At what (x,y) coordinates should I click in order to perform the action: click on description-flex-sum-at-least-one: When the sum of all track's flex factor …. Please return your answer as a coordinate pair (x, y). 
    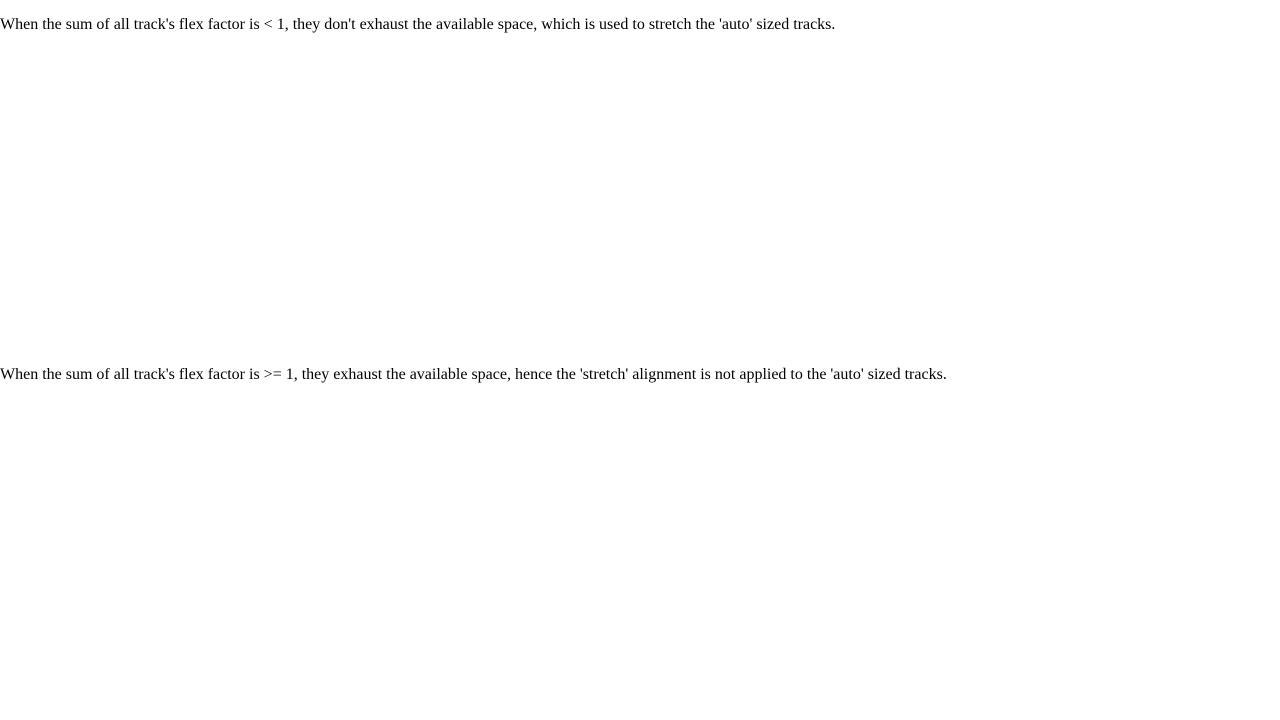
    Looking at the image, I should click on (473, 374).